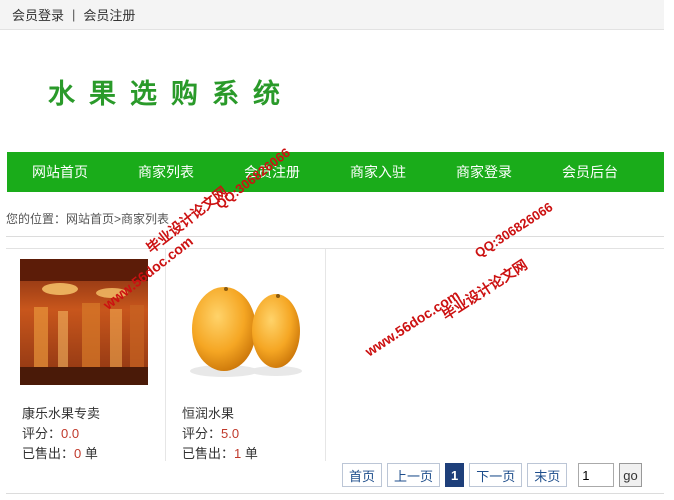 The width and height of the screenshot is (674, 500). Describe the element at coordinates (547, 475) in the screenshot. I see `pager-last-button: 末页` at that location.